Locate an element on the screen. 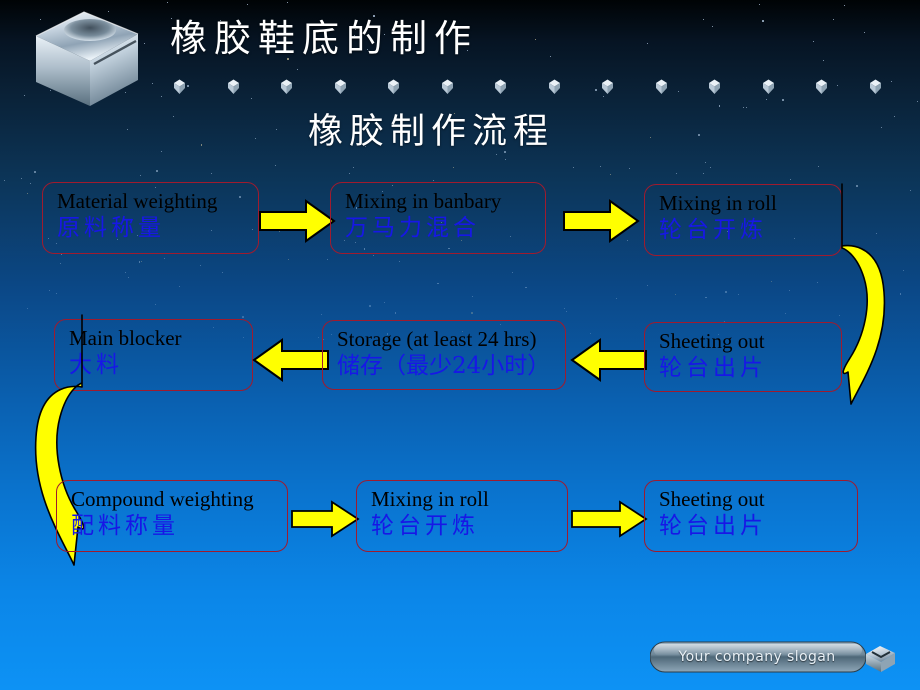 The image size is (920, 690). process-box-material-weighting: Material weighting 原料称量 is located at coordinates (150, 218).